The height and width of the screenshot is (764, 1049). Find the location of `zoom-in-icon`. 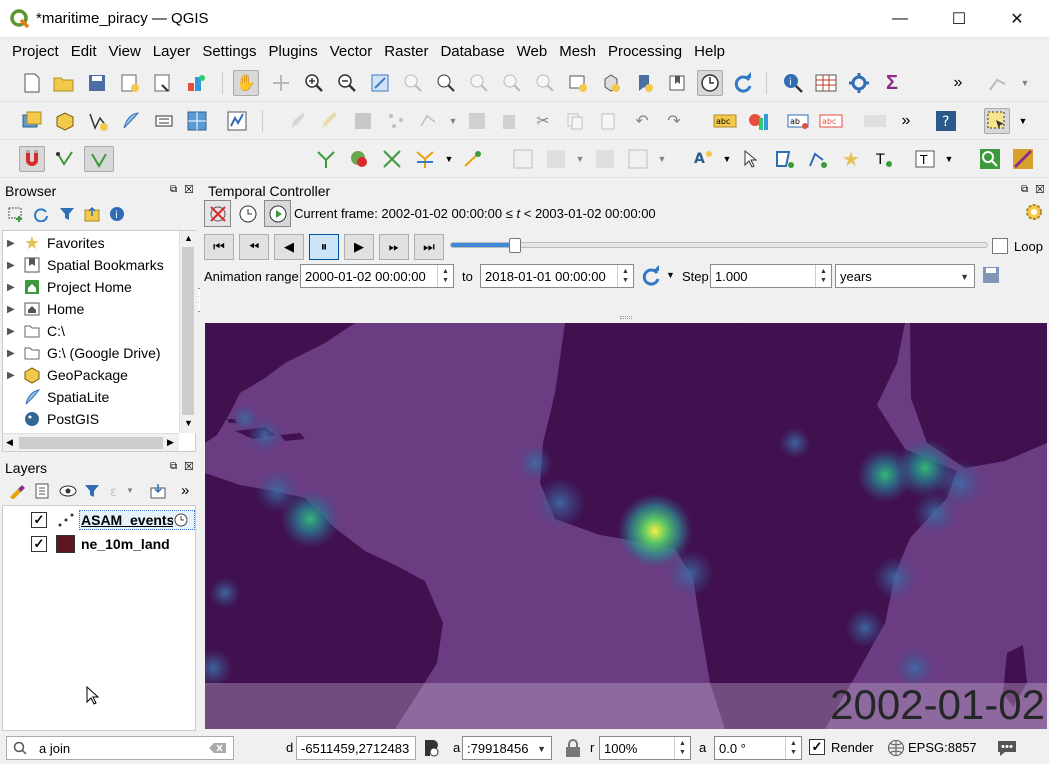

zoom-in-icon is located at coordinates (314, 83).